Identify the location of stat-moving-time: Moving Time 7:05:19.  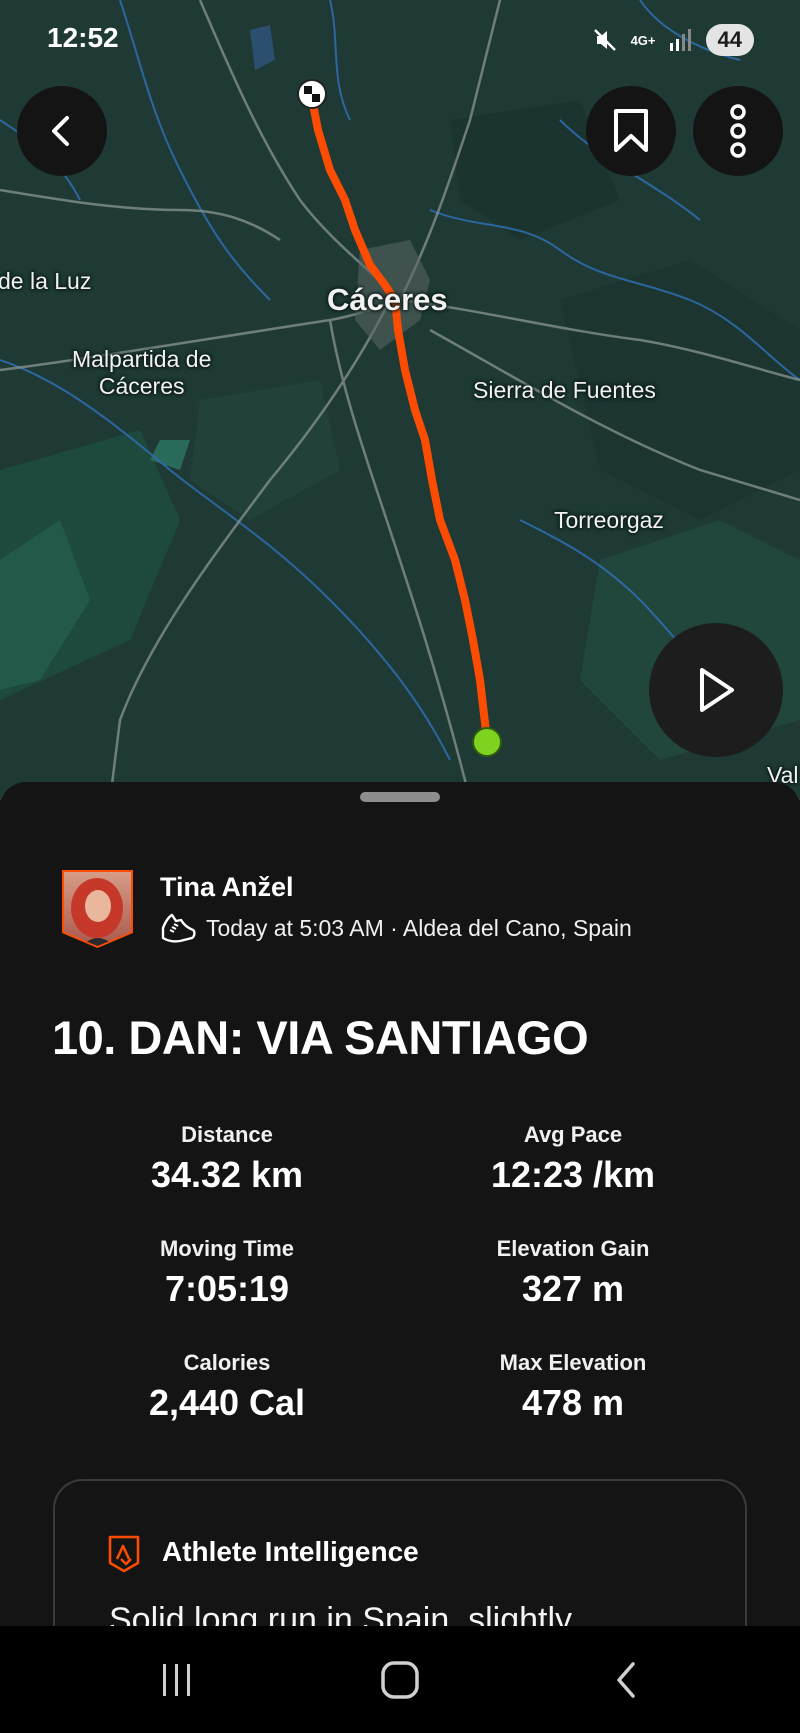
(227, 1273).